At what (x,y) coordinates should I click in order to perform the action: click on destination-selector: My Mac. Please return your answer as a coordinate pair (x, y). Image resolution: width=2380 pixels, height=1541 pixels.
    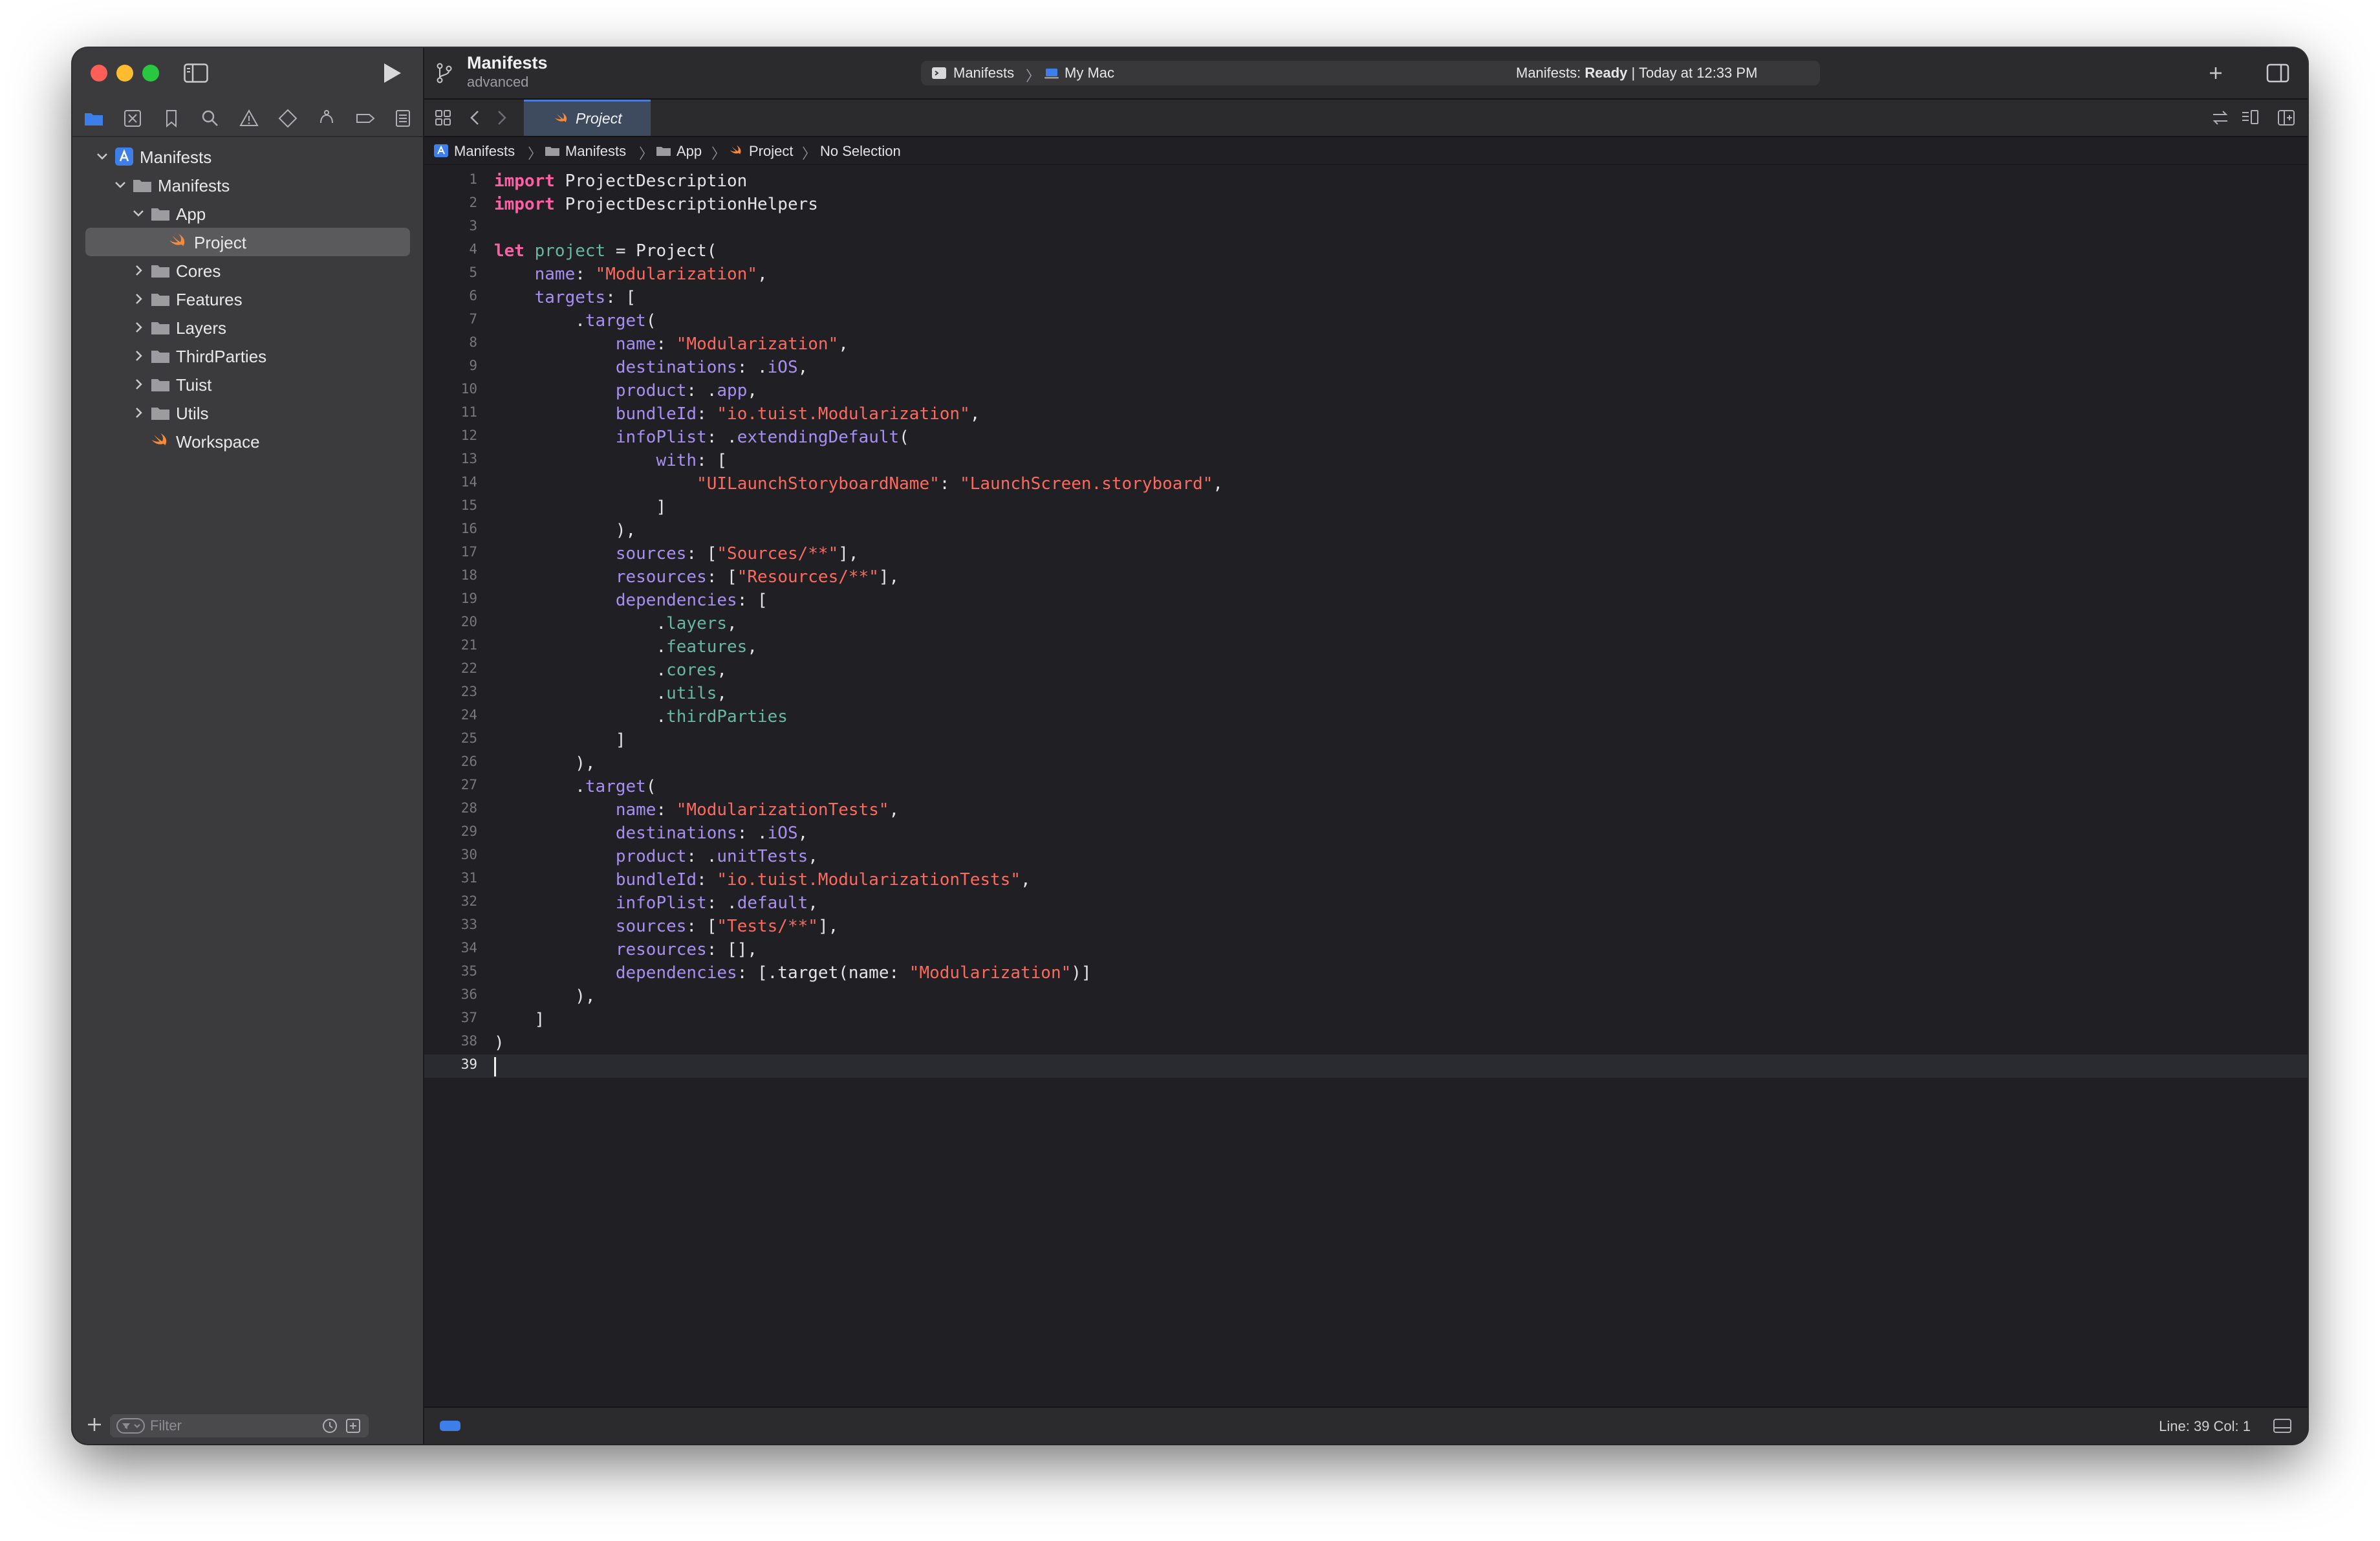
    Looking at the image, I should click on (1089, 73).